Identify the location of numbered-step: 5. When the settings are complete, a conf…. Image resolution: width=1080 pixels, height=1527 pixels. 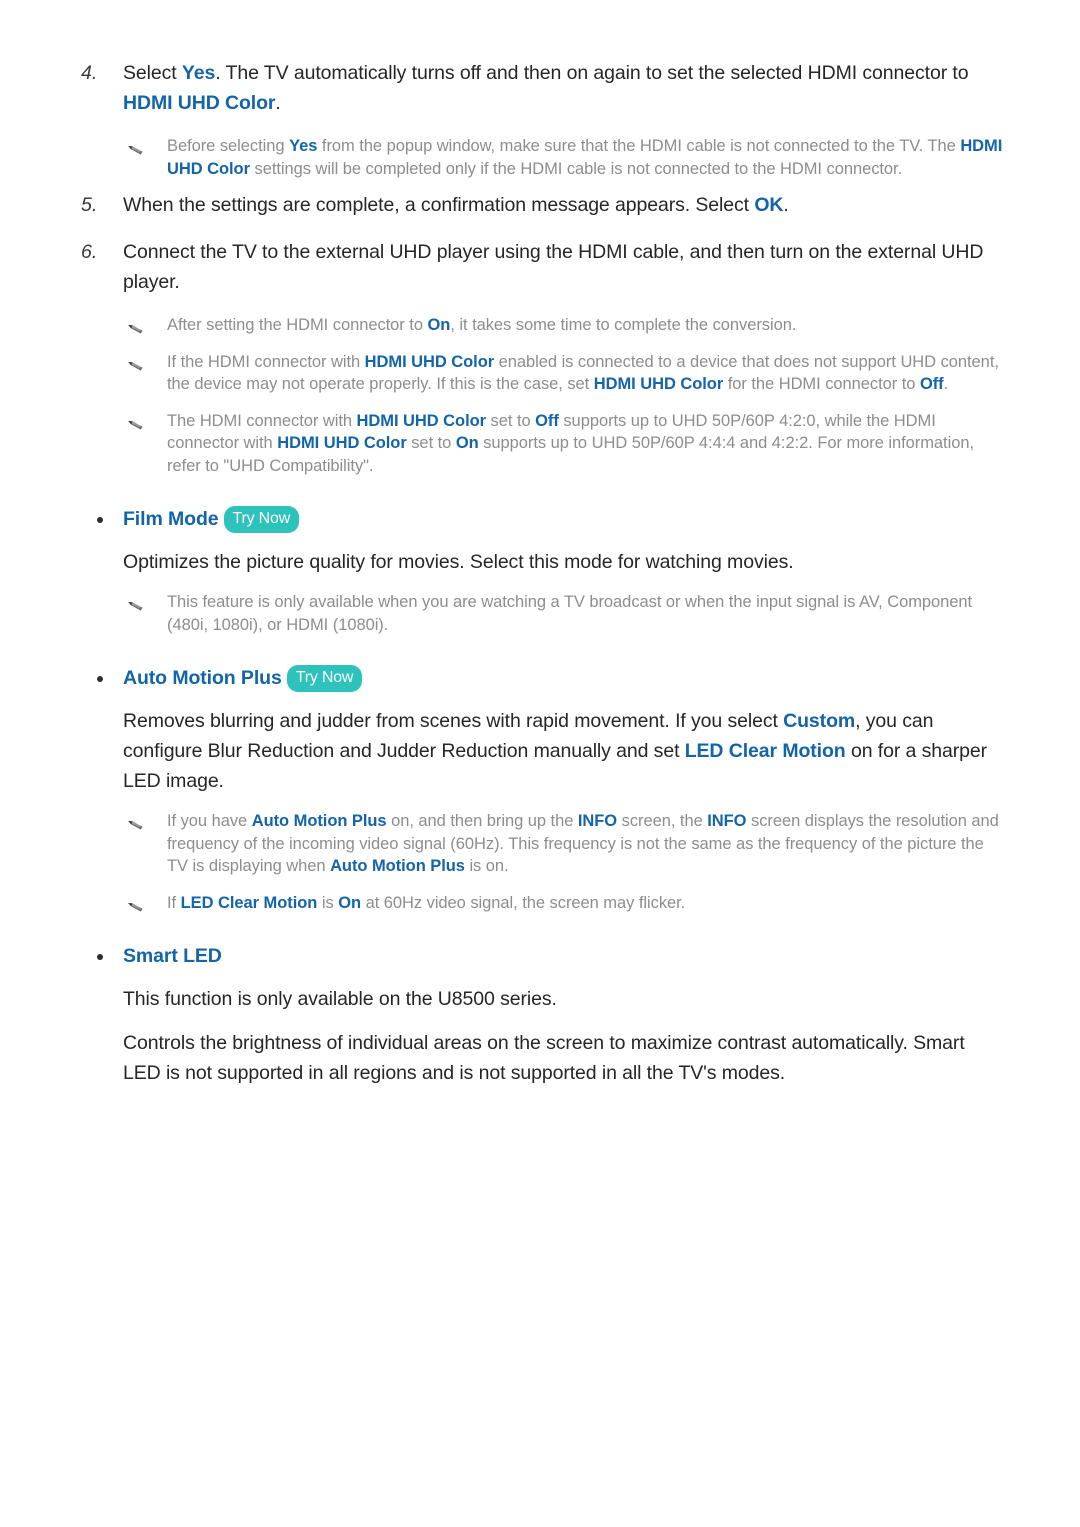
(540, 205).